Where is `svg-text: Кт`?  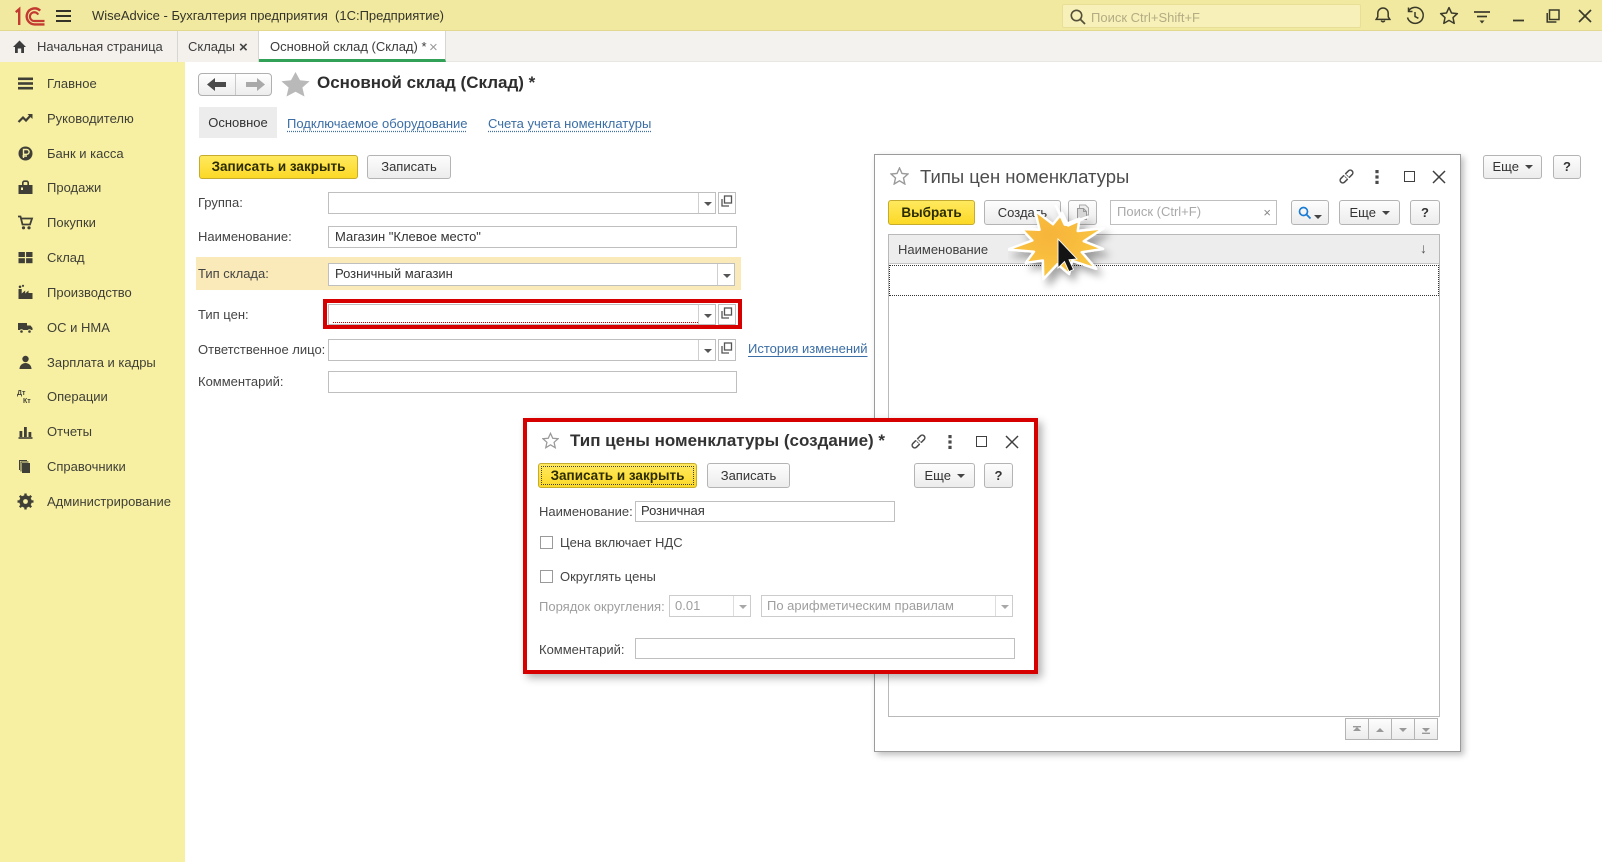 svg-text: Кт is located at coordinates (27, 401).